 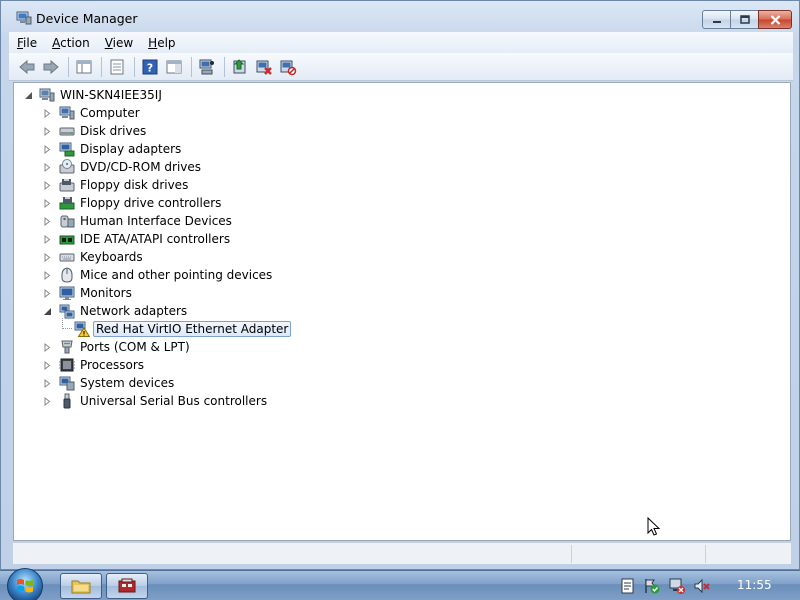 I want to click on document-icon, so click(x=627, y=586).